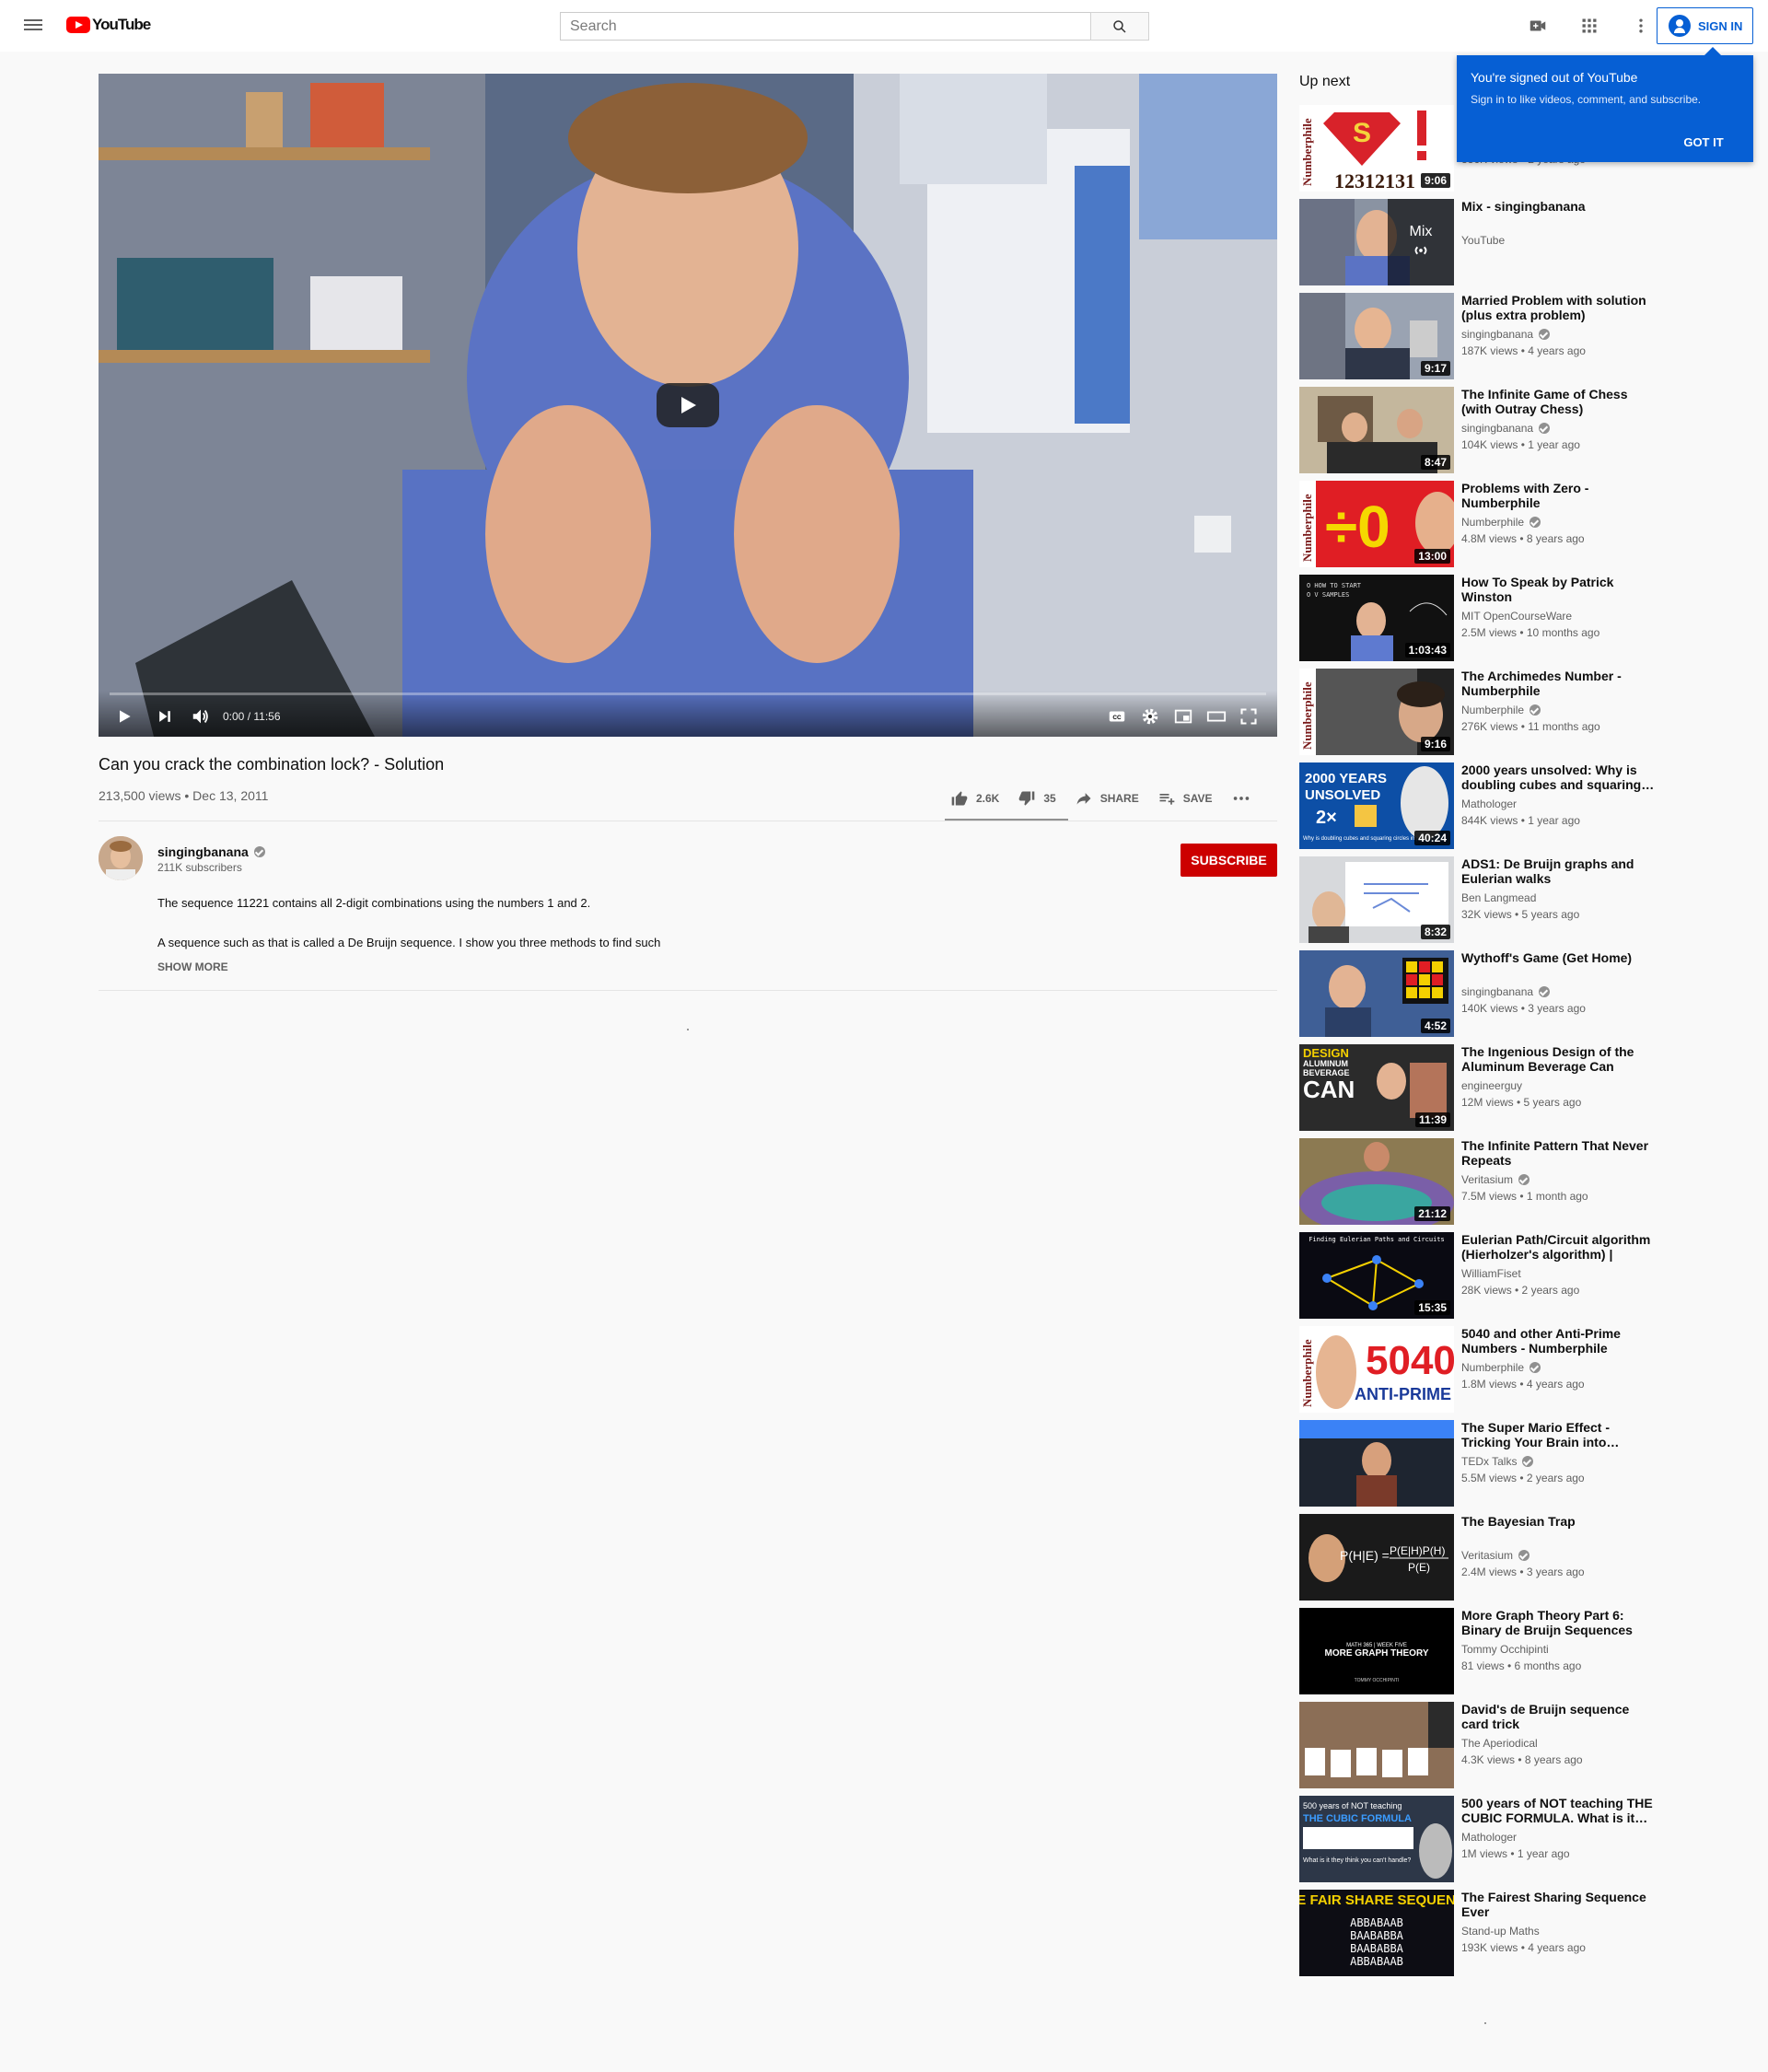  What do you see at coordinates (165, 716) in the screenshot?
I see `next-icon` at bounding box center [165, 716].